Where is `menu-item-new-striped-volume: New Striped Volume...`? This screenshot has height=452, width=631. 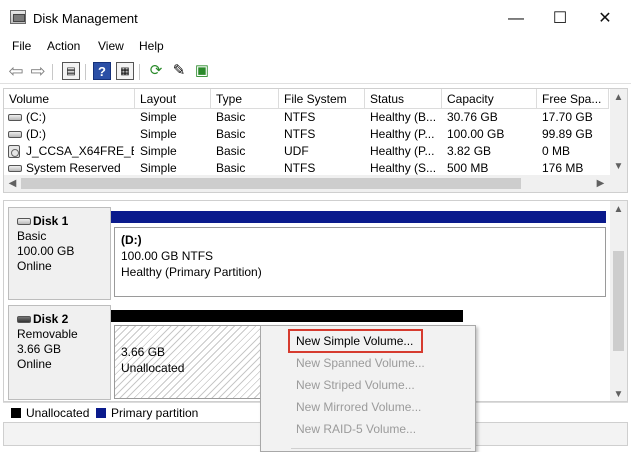 menu-item-new-striped-volume: New Striped Volume... is located at coordinates (355, 385).